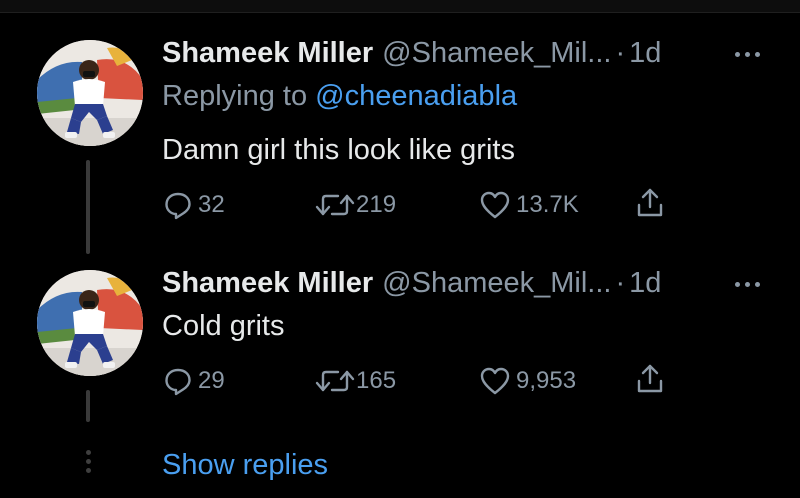  I want to click on retweet-button: 165, so click(355, 381).